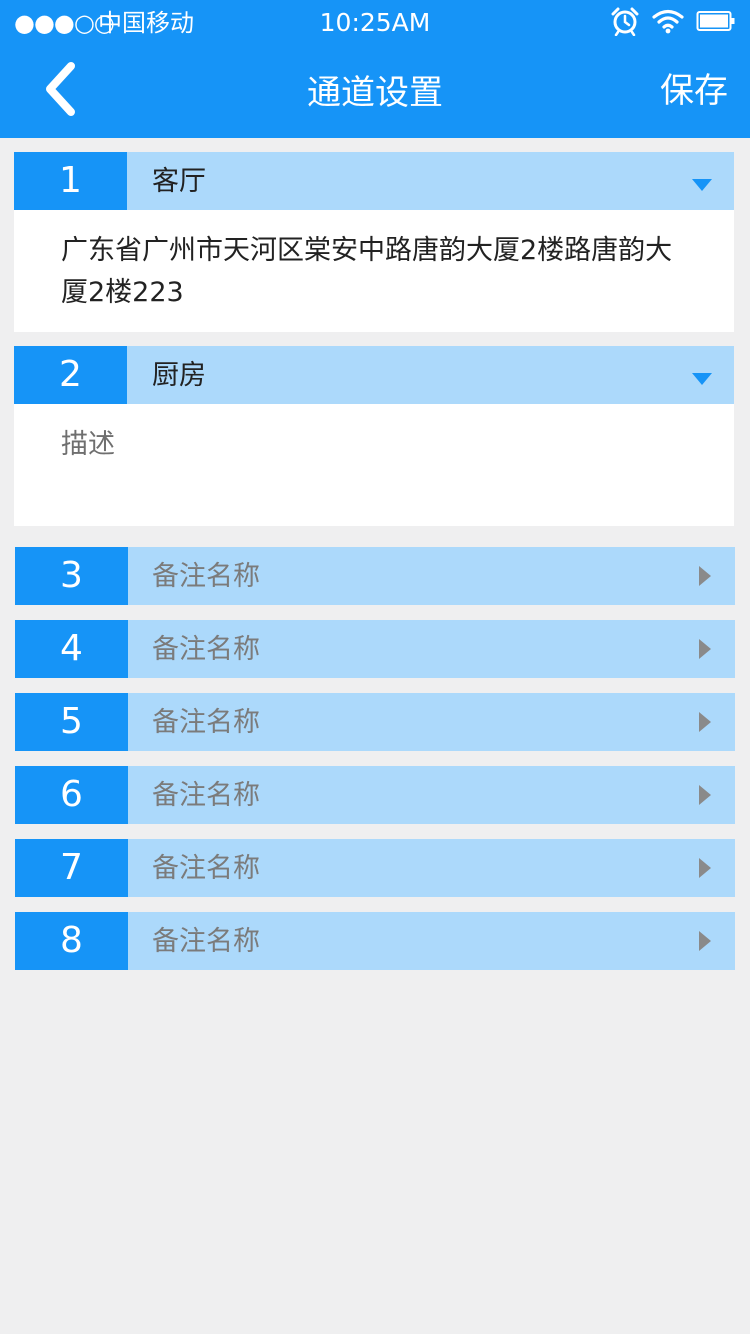 This screenshot has height=1334, width=750. Describe the element at coordinates (375, 941) in the screenshot. I see `channel-row-8: 8 备注名称` at that location.